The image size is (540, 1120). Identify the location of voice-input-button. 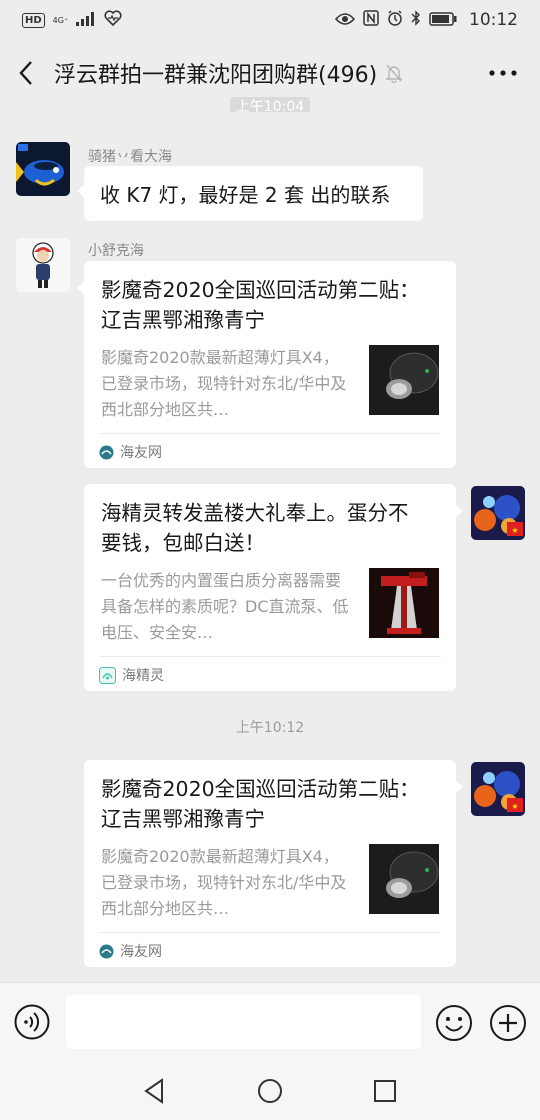
(32, 1022).